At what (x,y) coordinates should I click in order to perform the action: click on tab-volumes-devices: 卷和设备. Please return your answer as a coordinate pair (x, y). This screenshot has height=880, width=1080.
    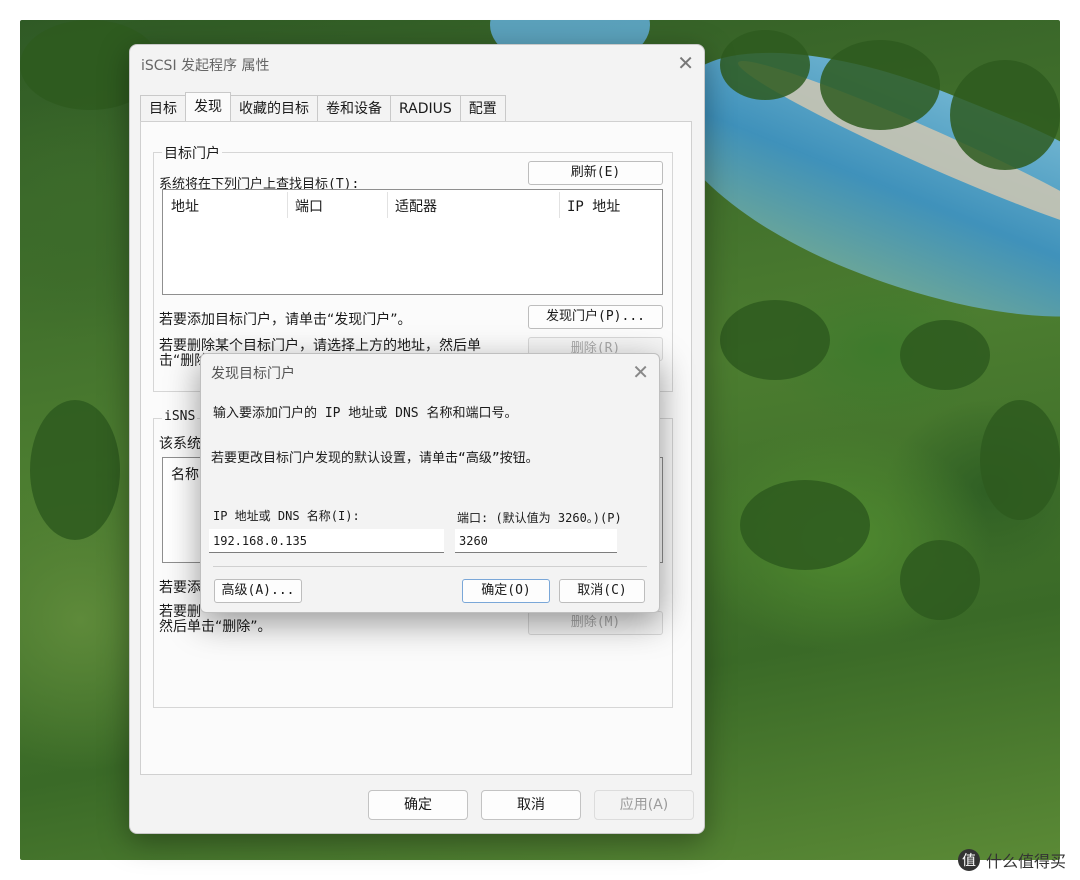
    Looking at the image, I should click on (354, 108).